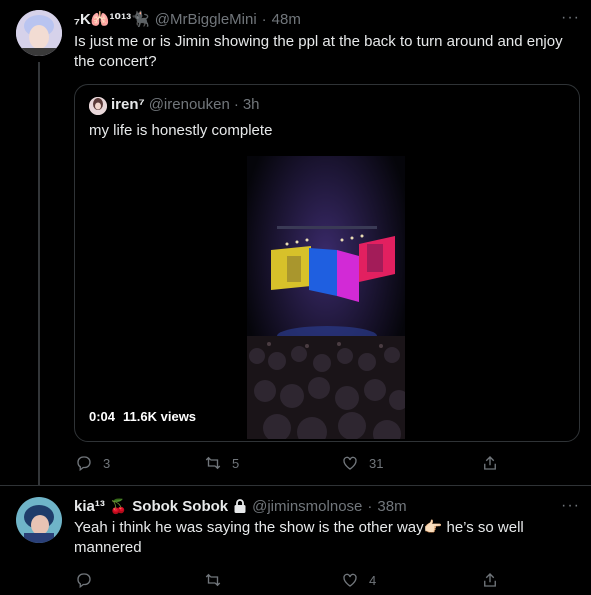 The image size is (591, 595). Describe the element at coordinates (92, 463) in the screenshot. I see `reply-button: 3` at that location.